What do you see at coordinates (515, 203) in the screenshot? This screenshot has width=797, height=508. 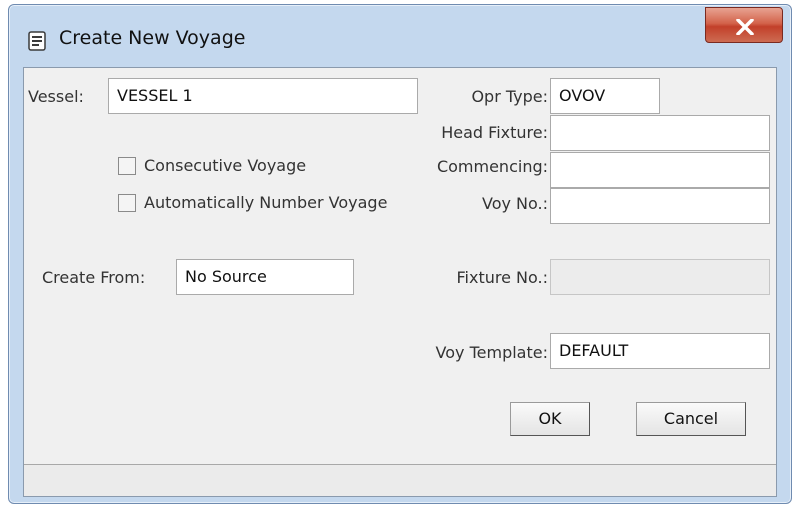 I see `voy-no-label: Voy No.:` at bounding box center [515, 203].